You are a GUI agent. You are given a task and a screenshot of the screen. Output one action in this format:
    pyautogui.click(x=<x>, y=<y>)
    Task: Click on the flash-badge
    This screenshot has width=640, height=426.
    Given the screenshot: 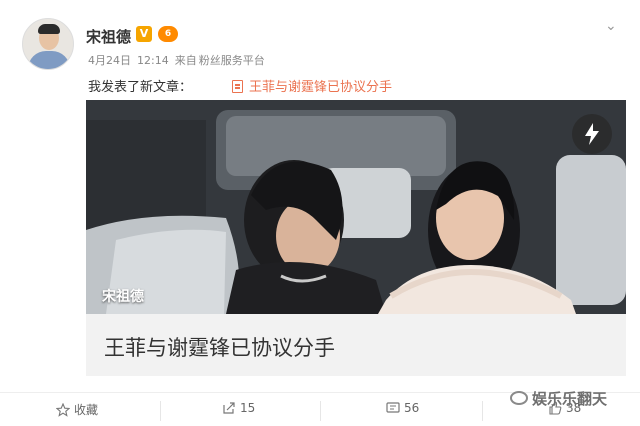 What is the action you would take?
    pyautogui.click(x=592, y=134)
    